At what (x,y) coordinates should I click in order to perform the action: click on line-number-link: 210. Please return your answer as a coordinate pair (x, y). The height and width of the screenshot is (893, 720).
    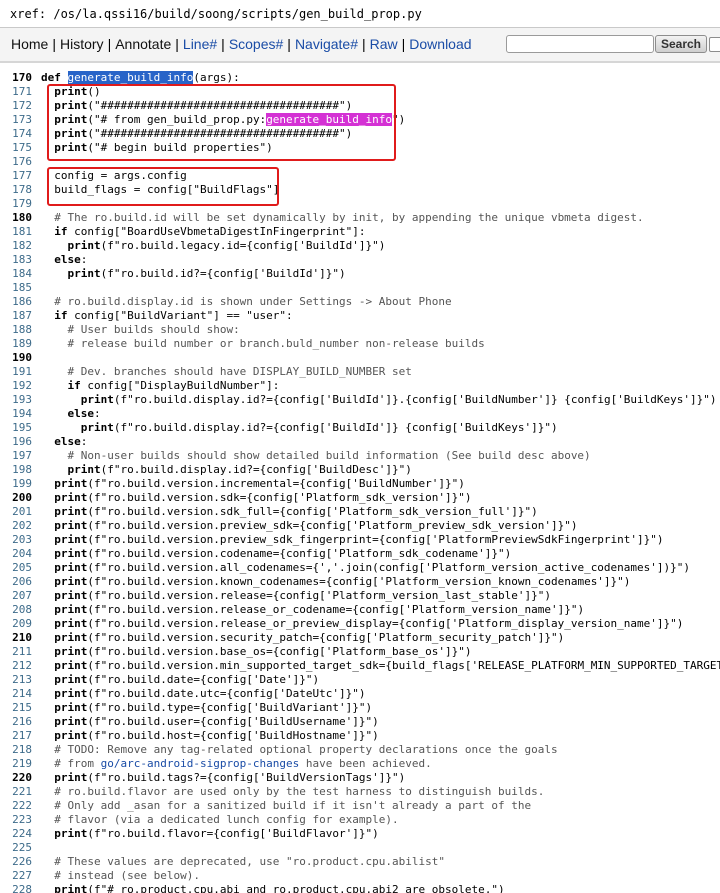
    Looking at the image, I should click on (16, 638).